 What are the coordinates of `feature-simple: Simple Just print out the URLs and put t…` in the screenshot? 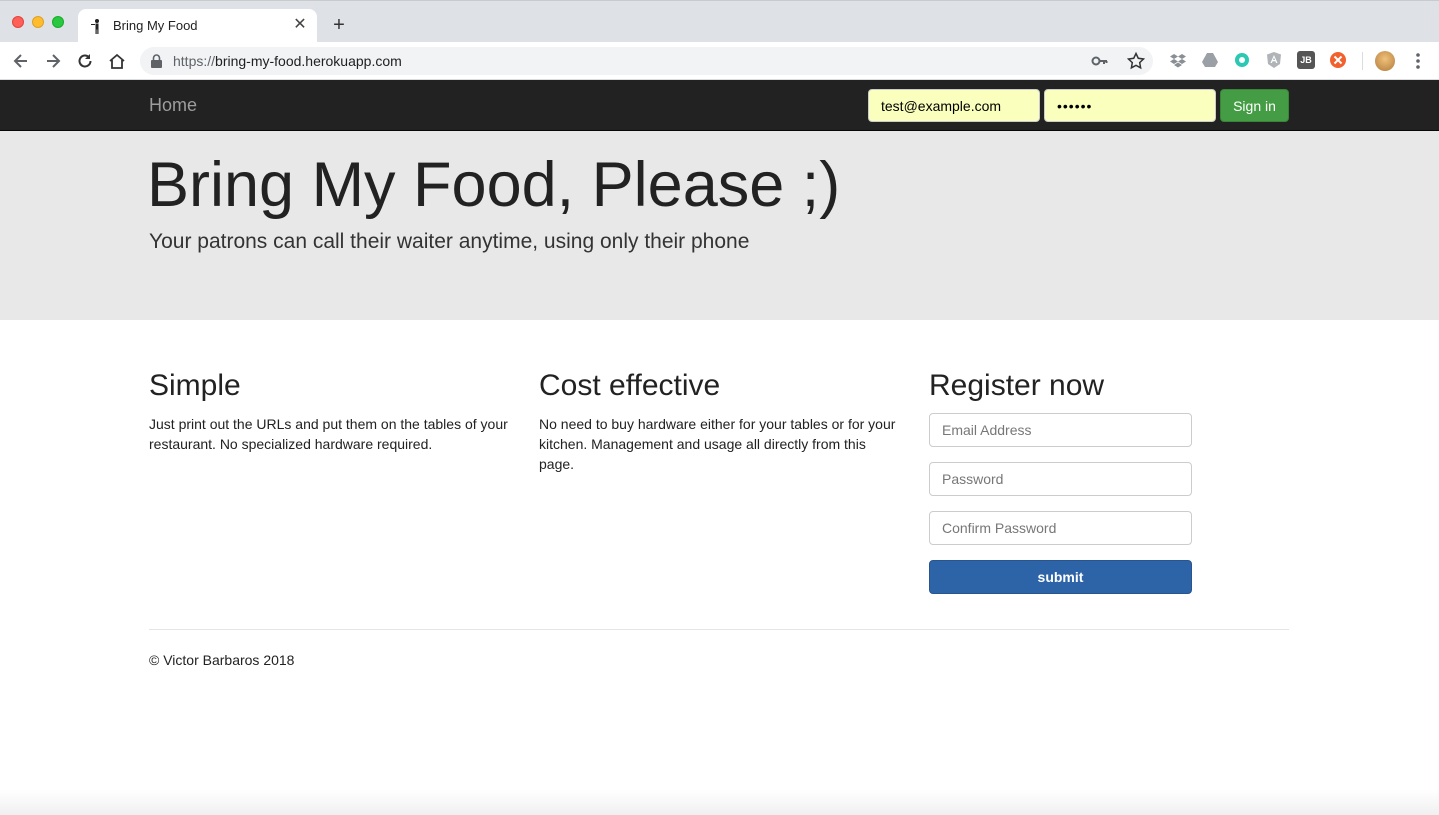 It's located at (329, 410).